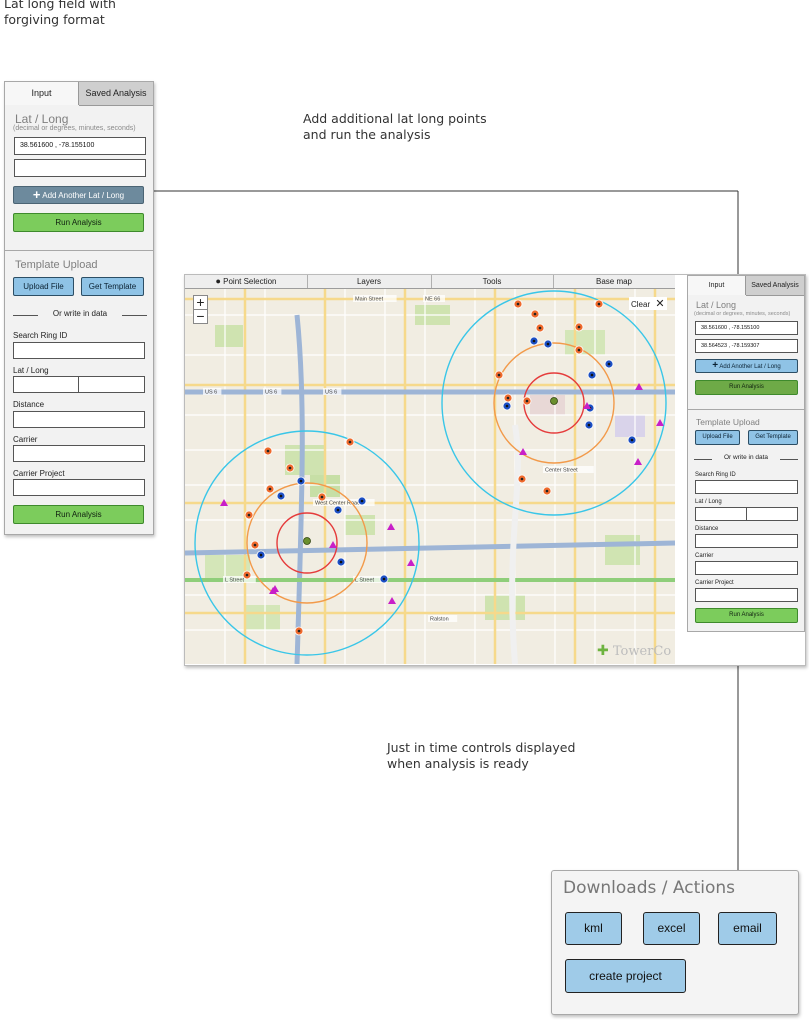 The width and height of the screenshot is (809, 1020). I want to click on tab-base-map: Base map, so click(614, 281).